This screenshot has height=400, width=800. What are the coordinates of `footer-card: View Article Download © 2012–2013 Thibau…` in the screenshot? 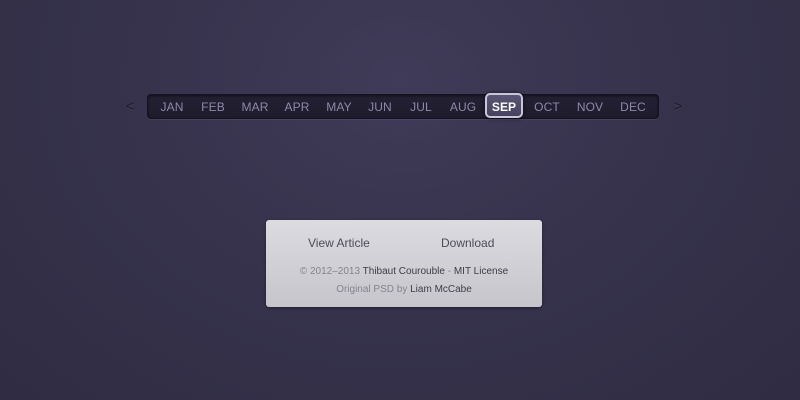 It's located at (404, 263).